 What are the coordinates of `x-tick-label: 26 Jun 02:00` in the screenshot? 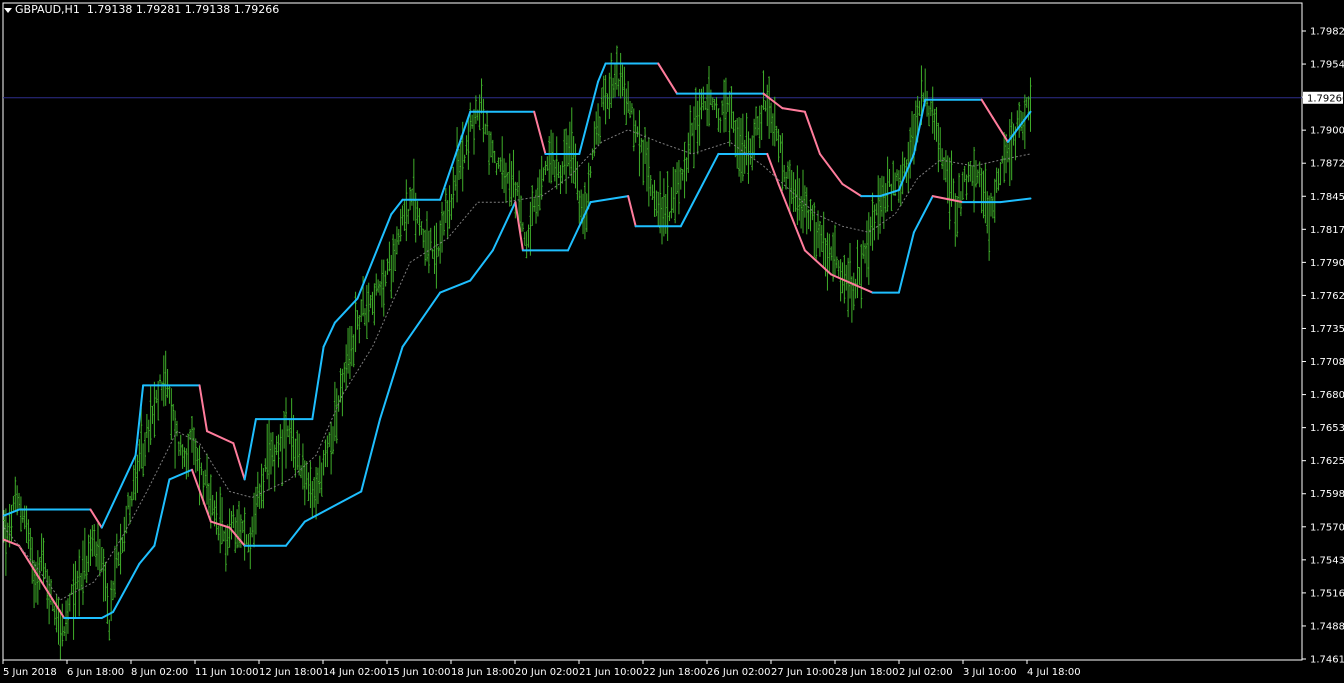 It's located at (739, 672).